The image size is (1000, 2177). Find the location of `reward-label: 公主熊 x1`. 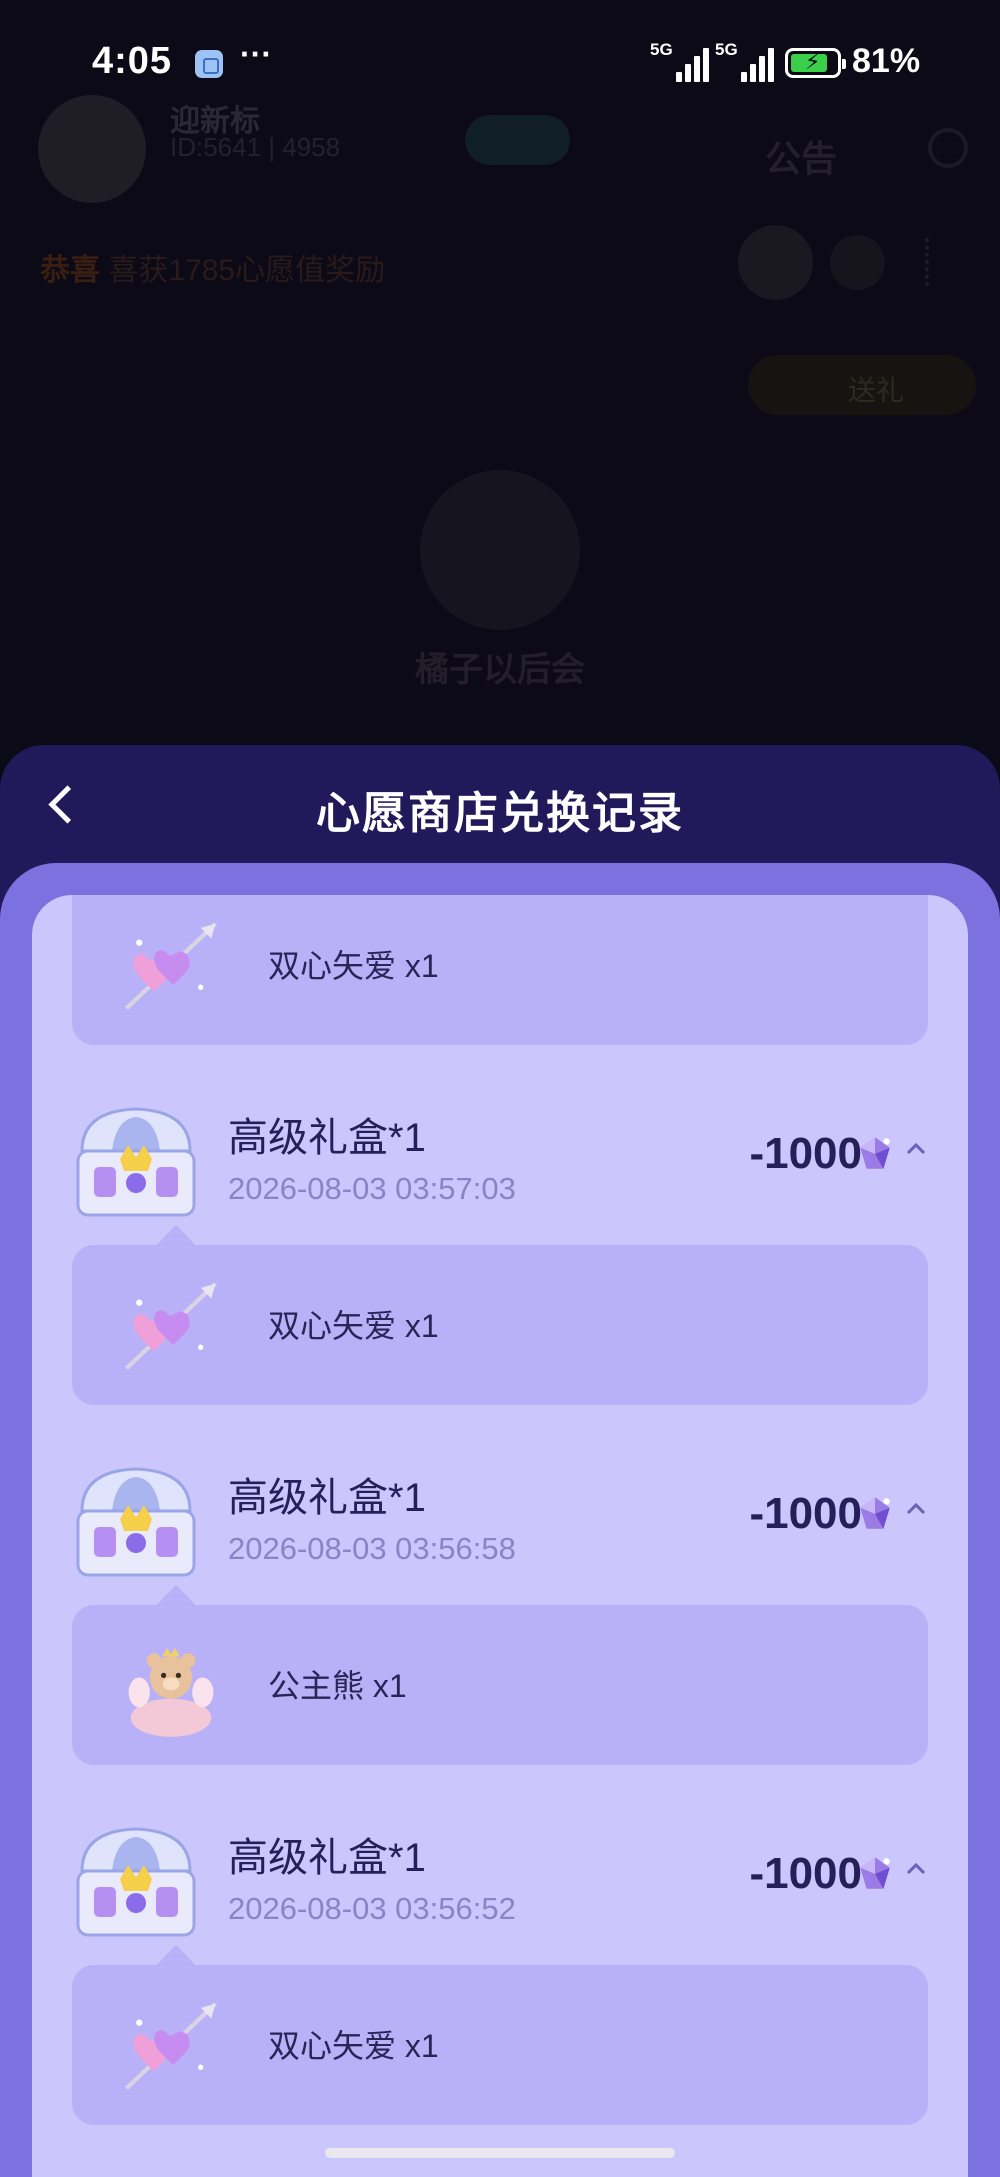

reward-label: 公主熊 x1 is located at coordinates (337, 1686).